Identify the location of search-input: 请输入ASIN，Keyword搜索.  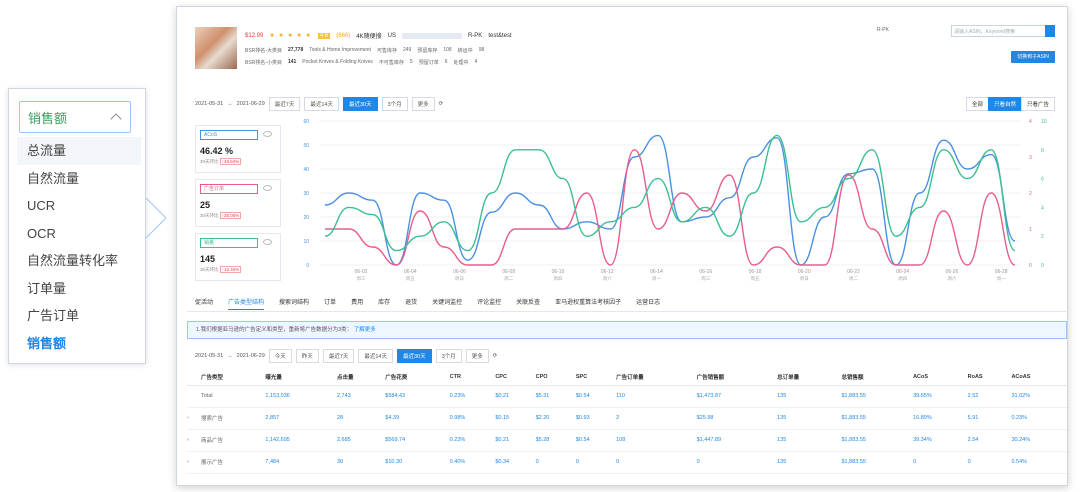
(999, 31).